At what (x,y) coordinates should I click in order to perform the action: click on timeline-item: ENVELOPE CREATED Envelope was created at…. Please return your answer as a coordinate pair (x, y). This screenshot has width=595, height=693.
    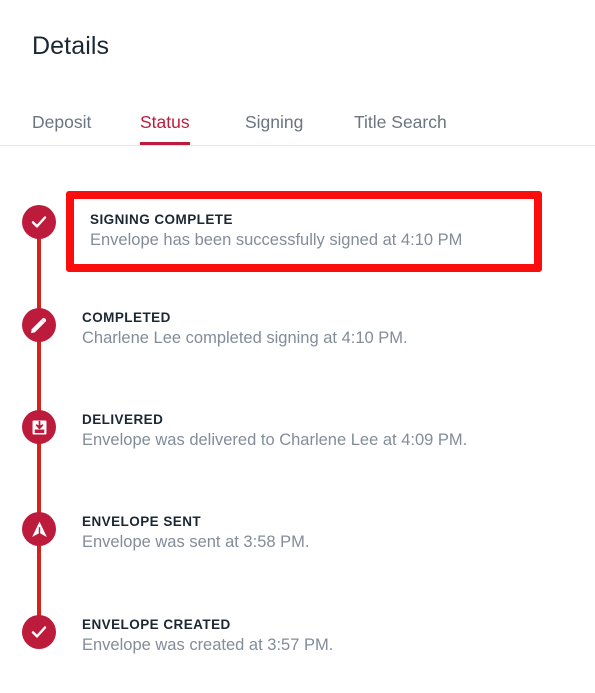
    Looking at the image, I should click on (297, 632).